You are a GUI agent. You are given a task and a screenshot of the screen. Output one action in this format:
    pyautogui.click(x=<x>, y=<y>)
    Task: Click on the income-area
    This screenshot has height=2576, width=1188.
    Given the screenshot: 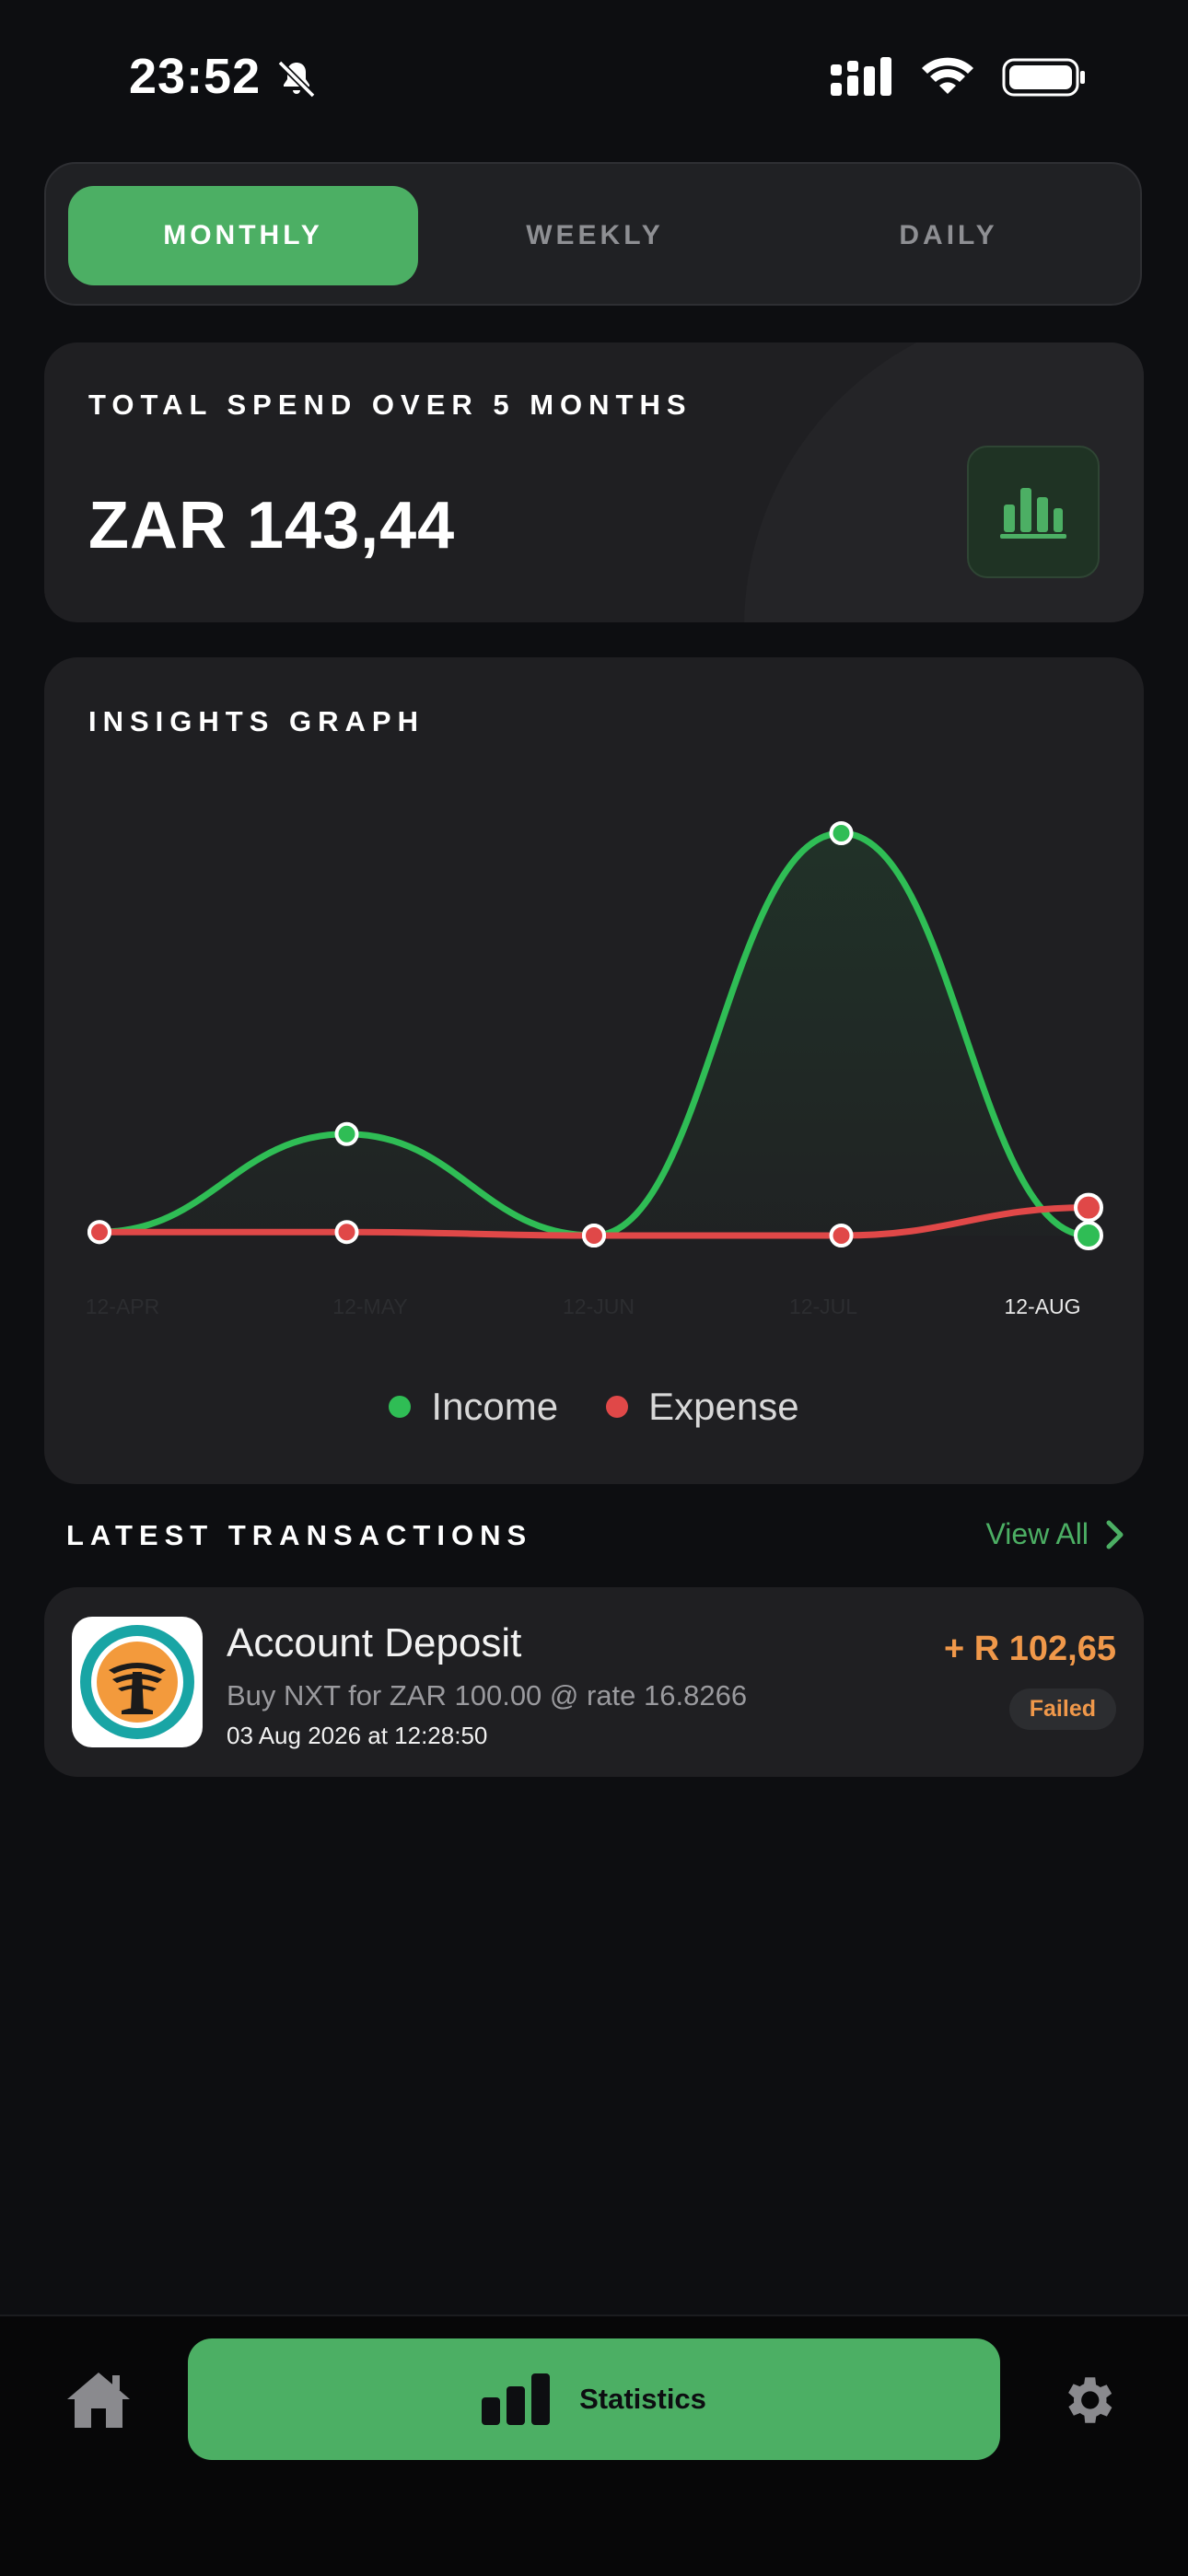 What is the action you would take?
    pyautogui.click(x=594, y=1034)
    